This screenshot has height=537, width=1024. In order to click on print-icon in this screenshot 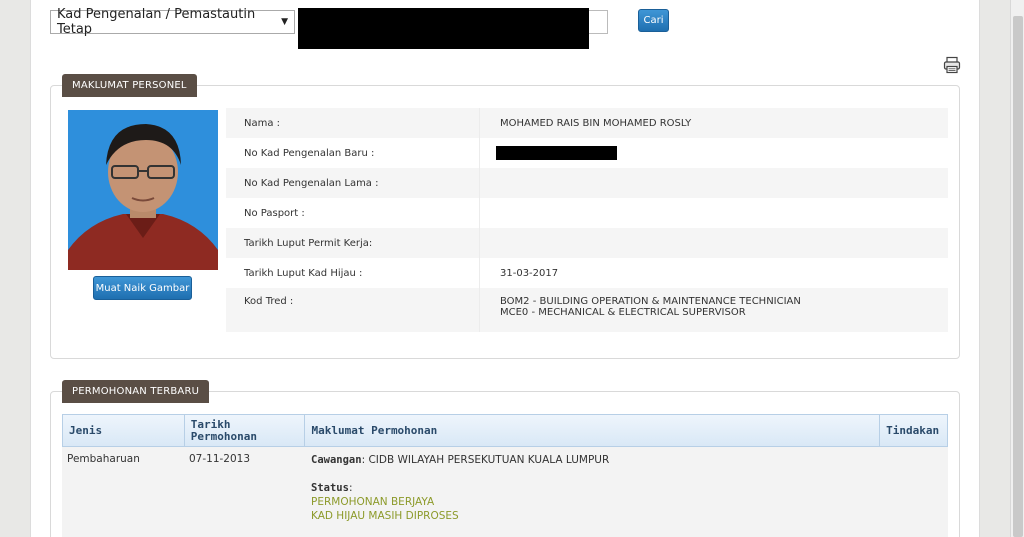, I will do `click(952, 65)`.